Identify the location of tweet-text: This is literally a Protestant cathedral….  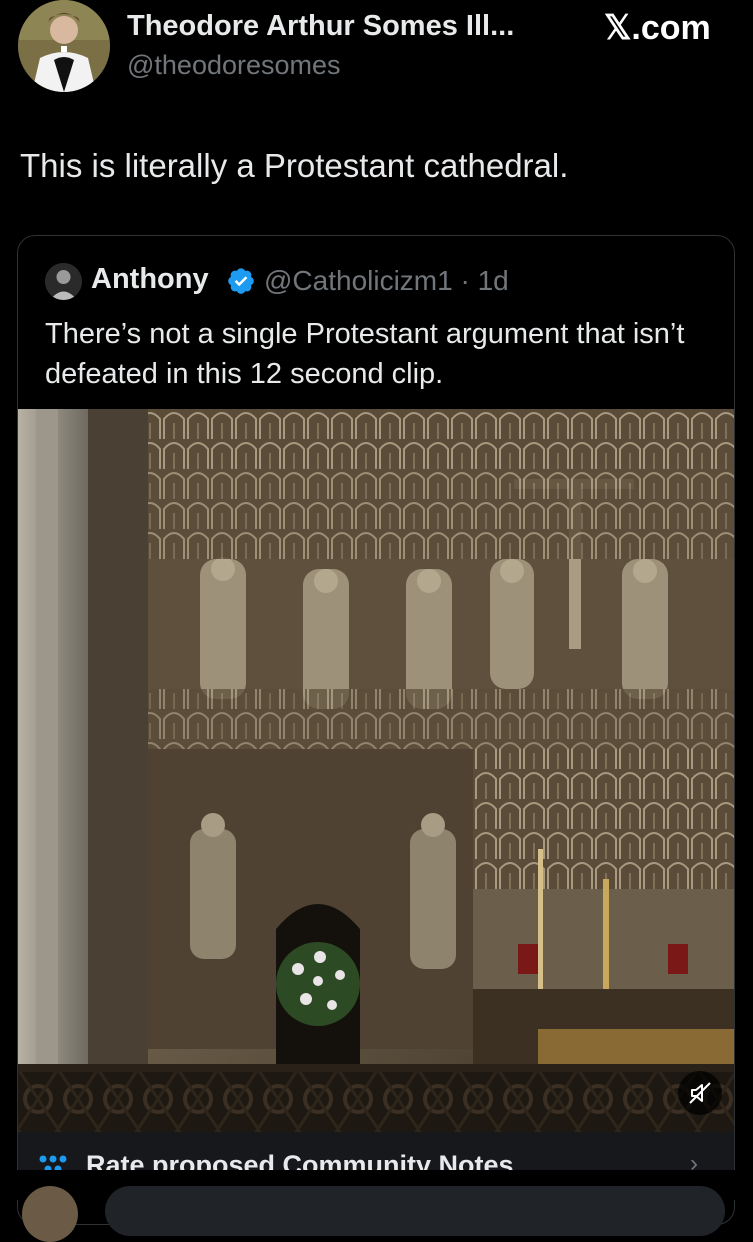
(294, 165).